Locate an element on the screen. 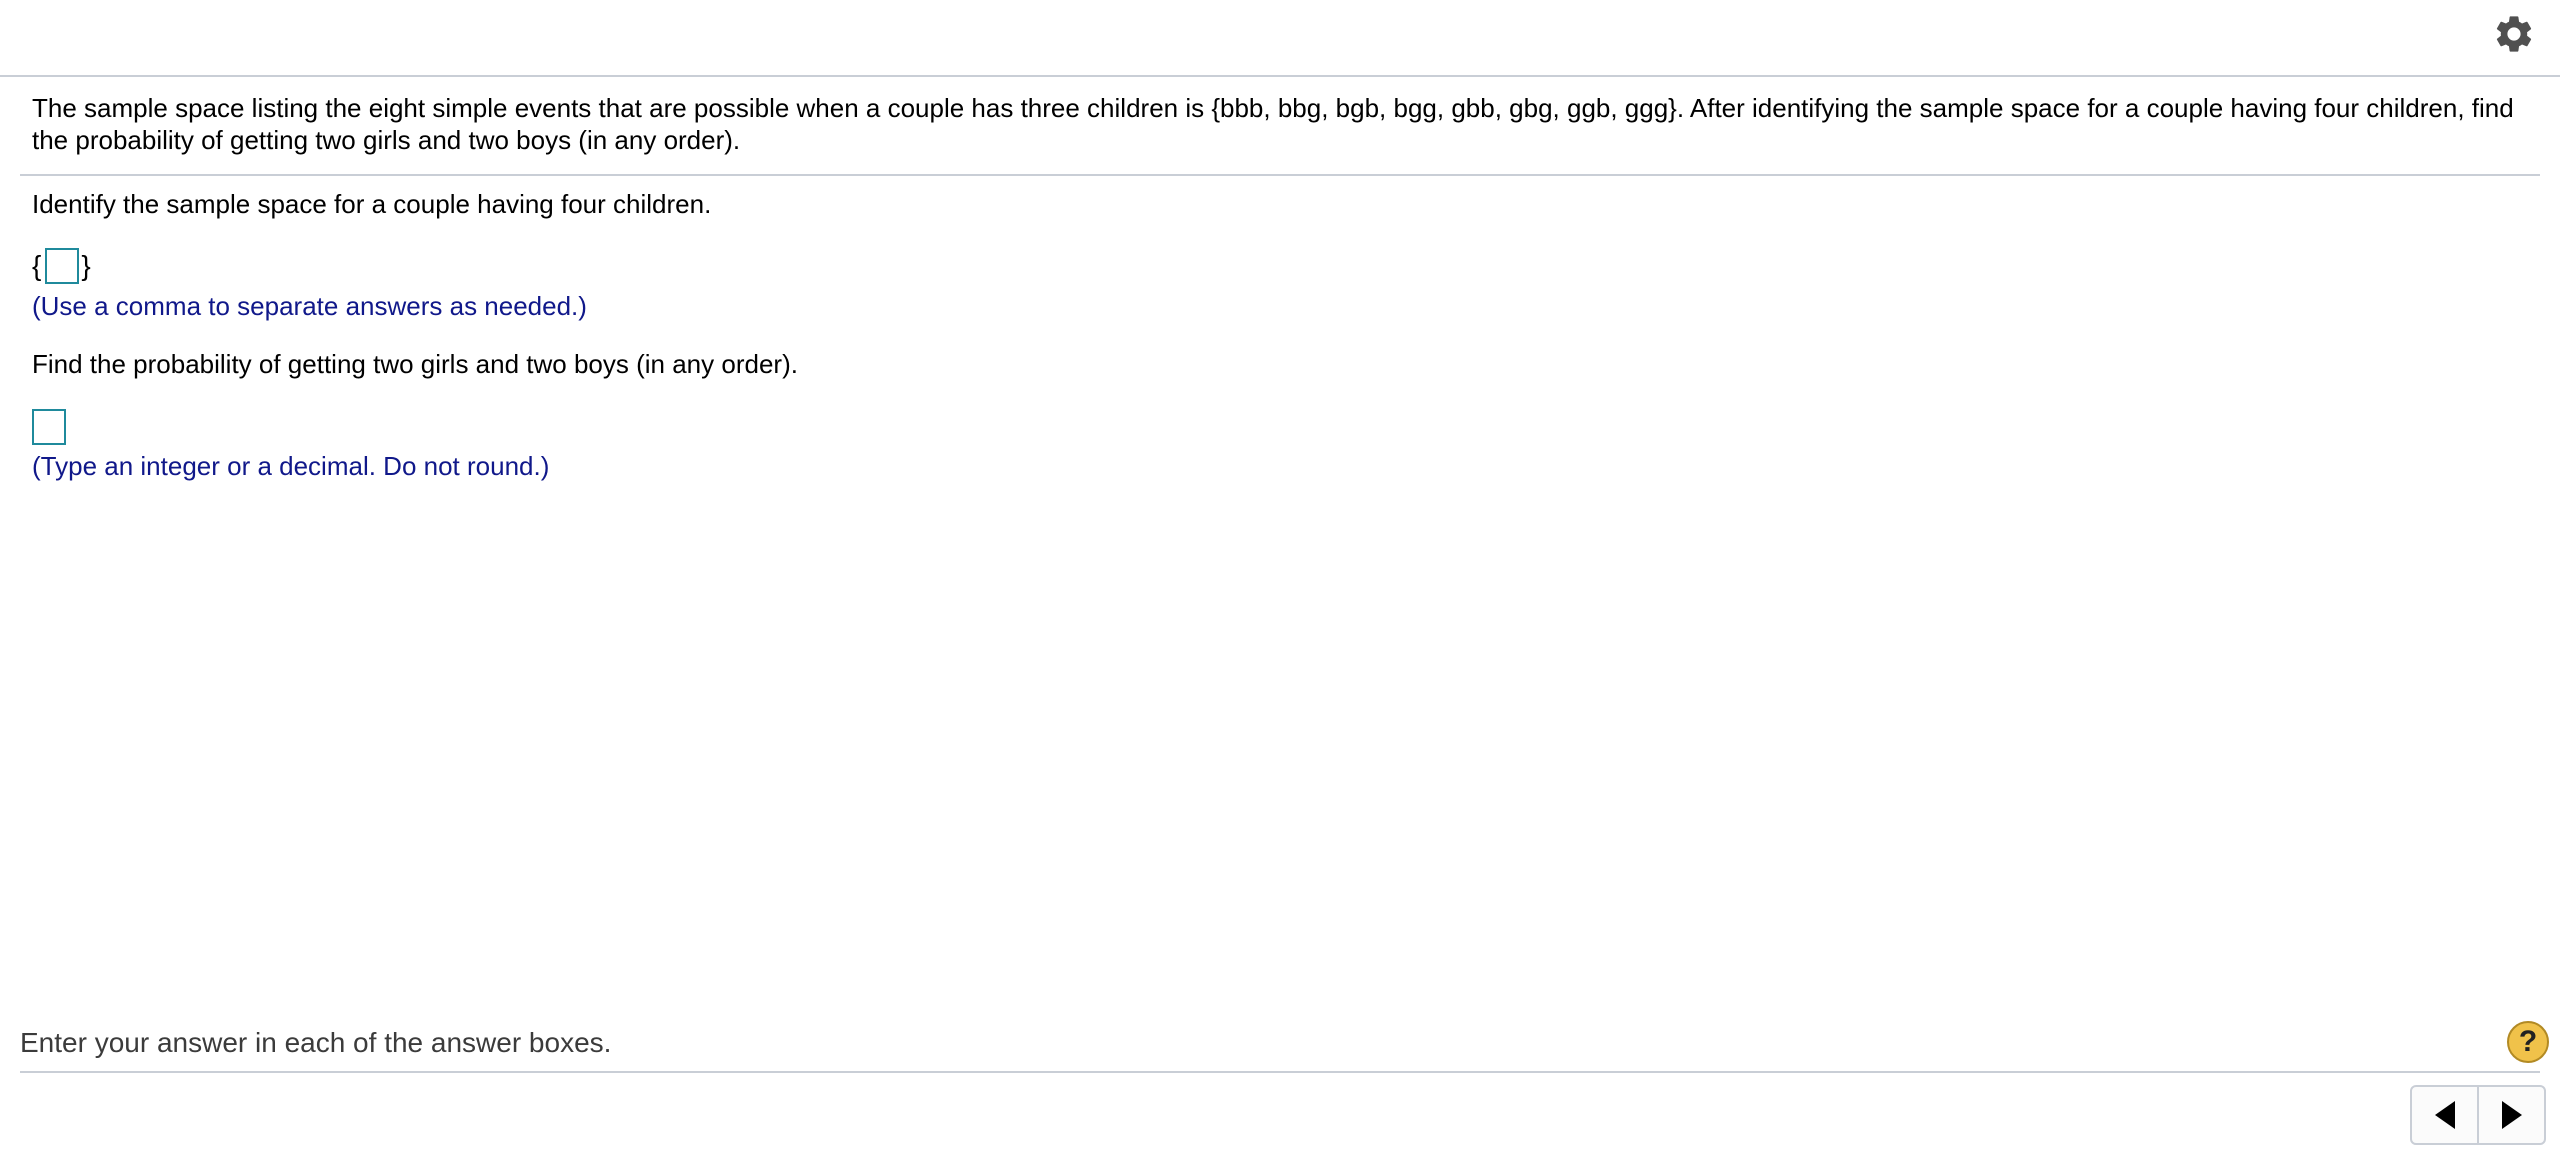 Image resolution: width=2560 pixels, height=1157 pixels. sample-space-answer-row: { } is located at coordinates (61, 266).